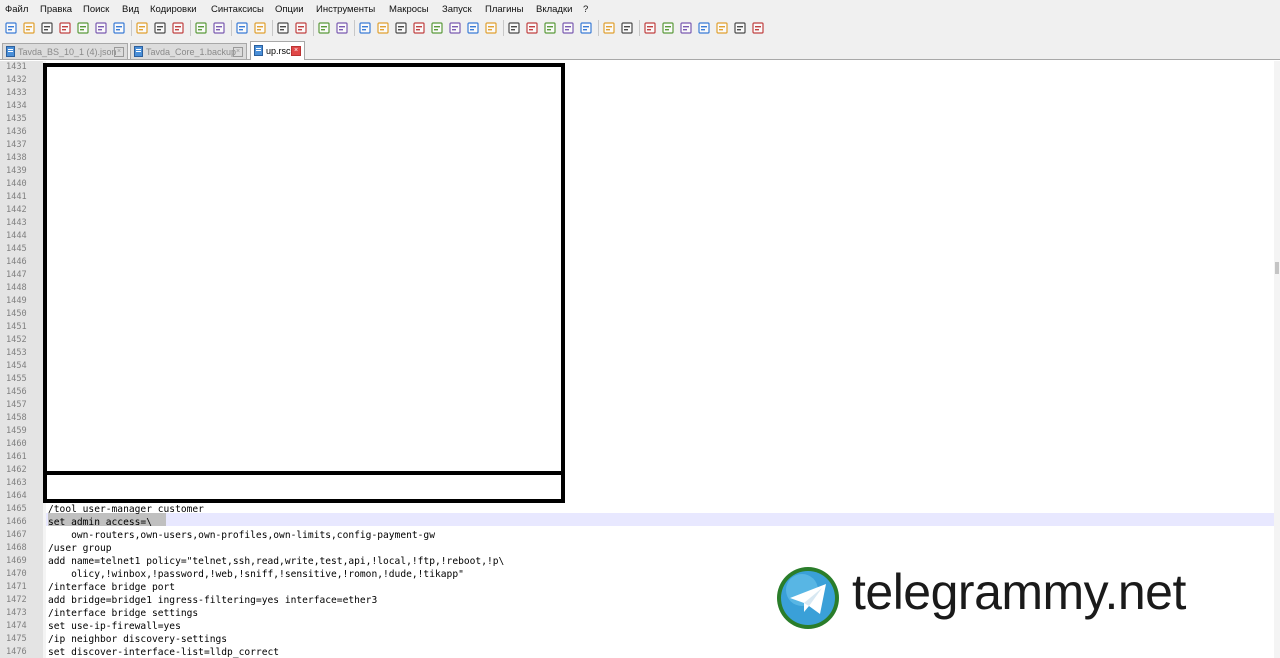 The image size is (1280, 658). I want to click on folder-workspace-icon, so click(473, 28).